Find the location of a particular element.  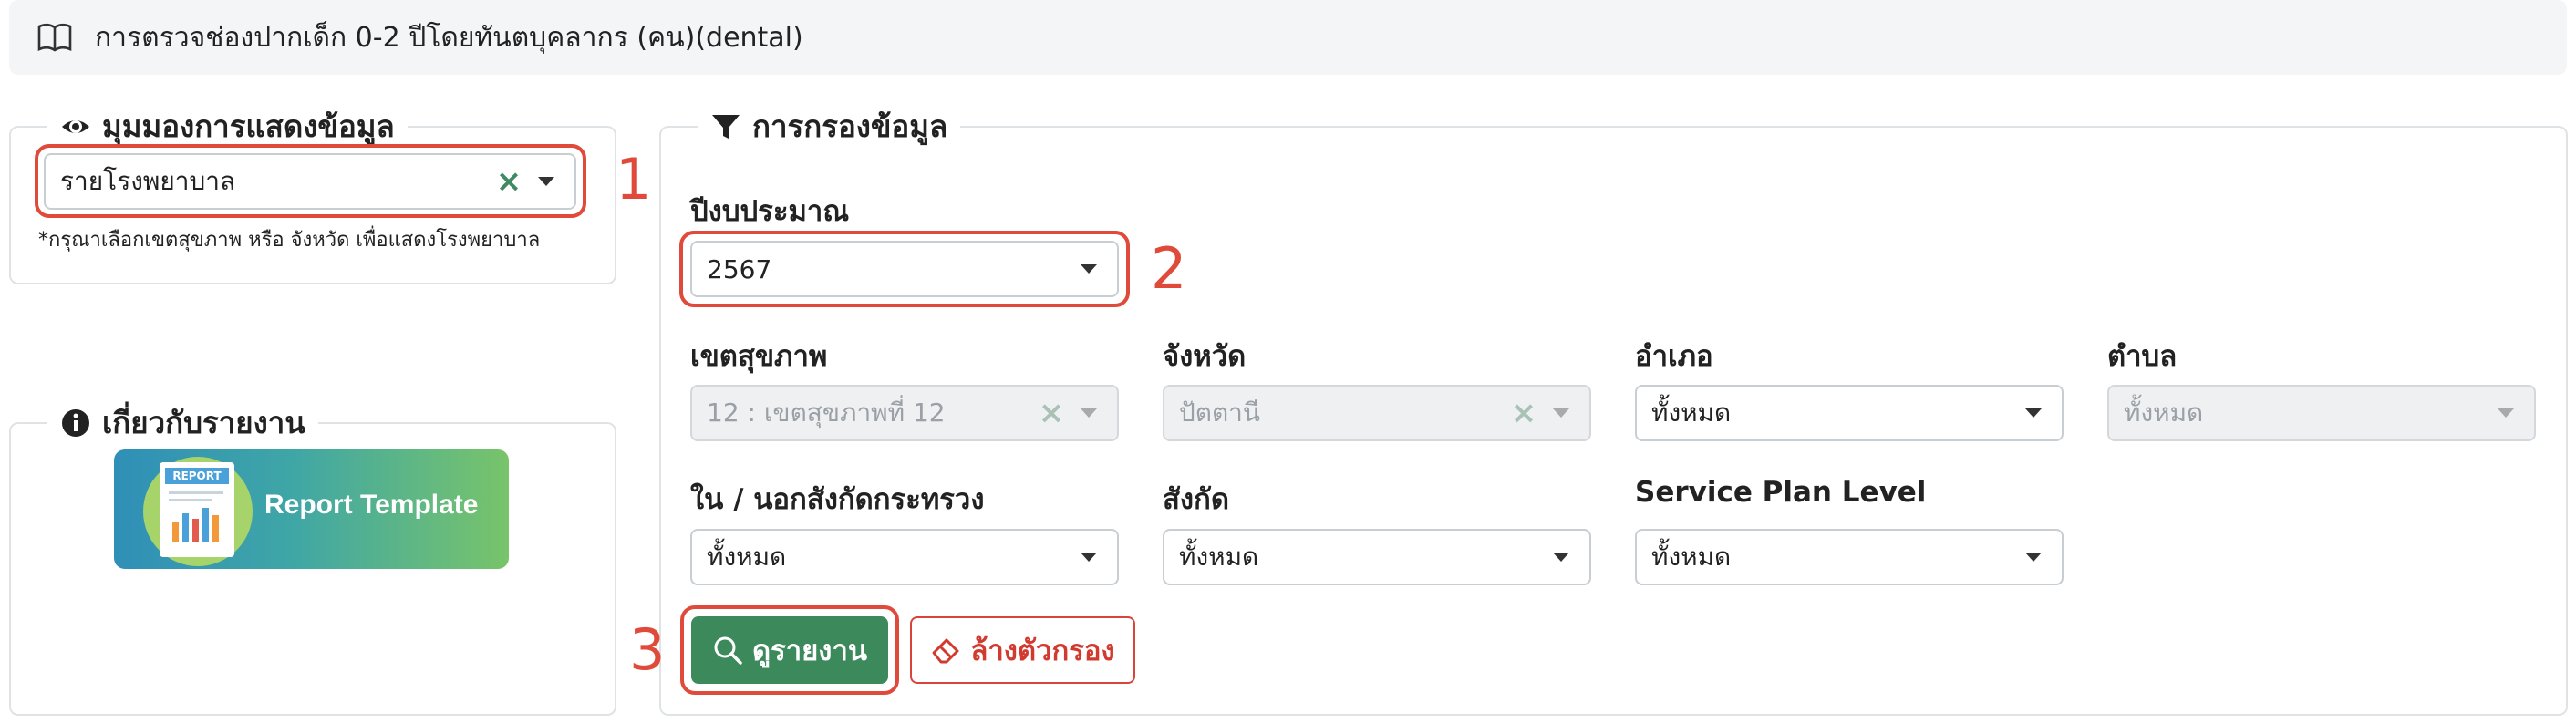

affiliation-value: ทั้งหมด is located at coordinates (1219, 557).